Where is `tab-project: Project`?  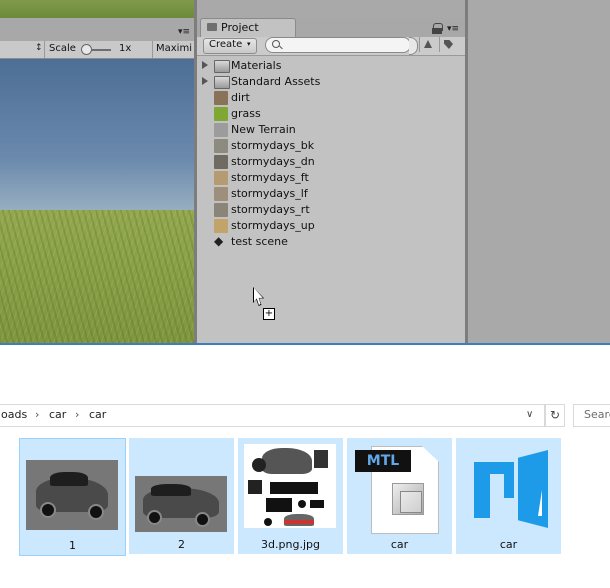 tab-project: Project is located at coordinates (248, 28).